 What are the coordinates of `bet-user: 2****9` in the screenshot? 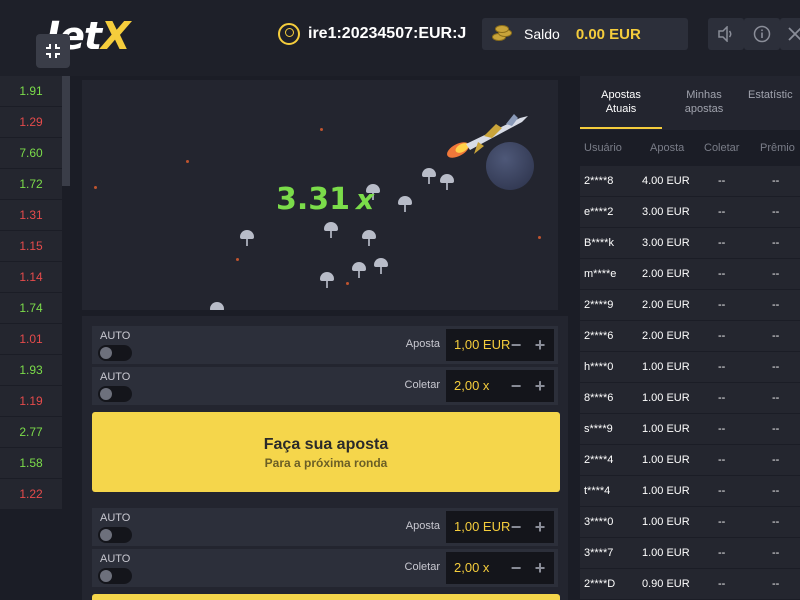 It's located at (599, 305).